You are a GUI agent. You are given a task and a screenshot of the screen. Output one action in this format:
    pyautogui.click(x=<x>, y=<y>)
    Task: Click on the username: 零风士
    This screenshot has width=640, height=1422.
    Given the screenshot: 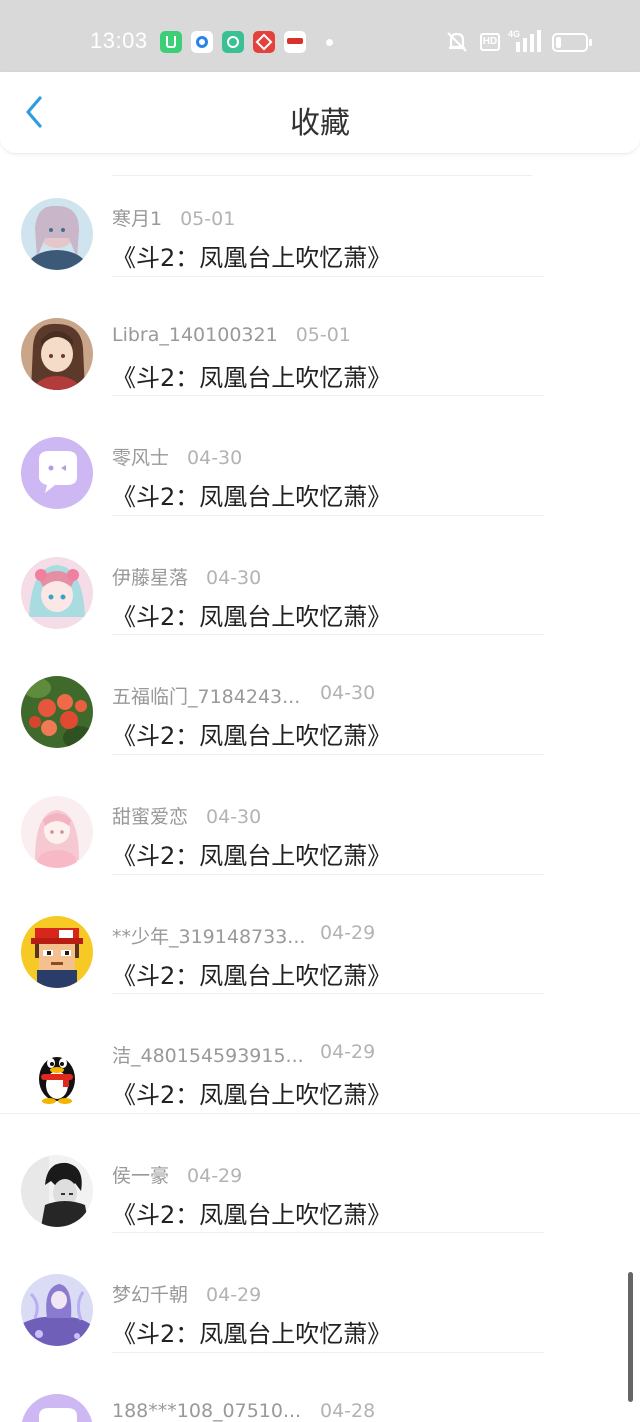 What is the action you would take?
    pyautogui.click(x=140, y=456)
    